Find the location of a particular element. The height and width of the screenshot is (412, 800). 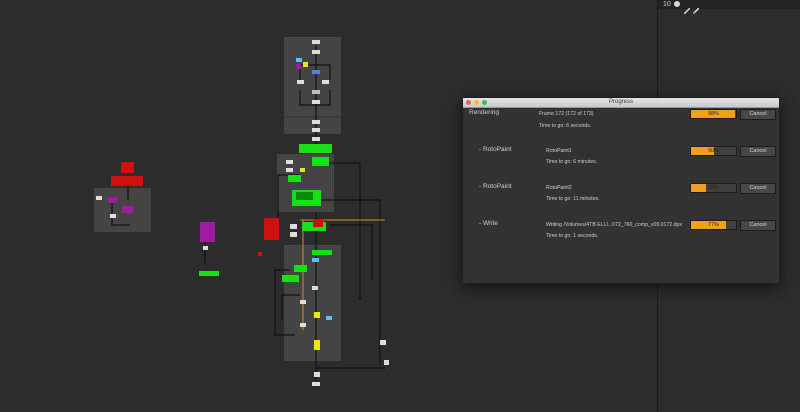

camera-icon is located at coordinates (677, 4).